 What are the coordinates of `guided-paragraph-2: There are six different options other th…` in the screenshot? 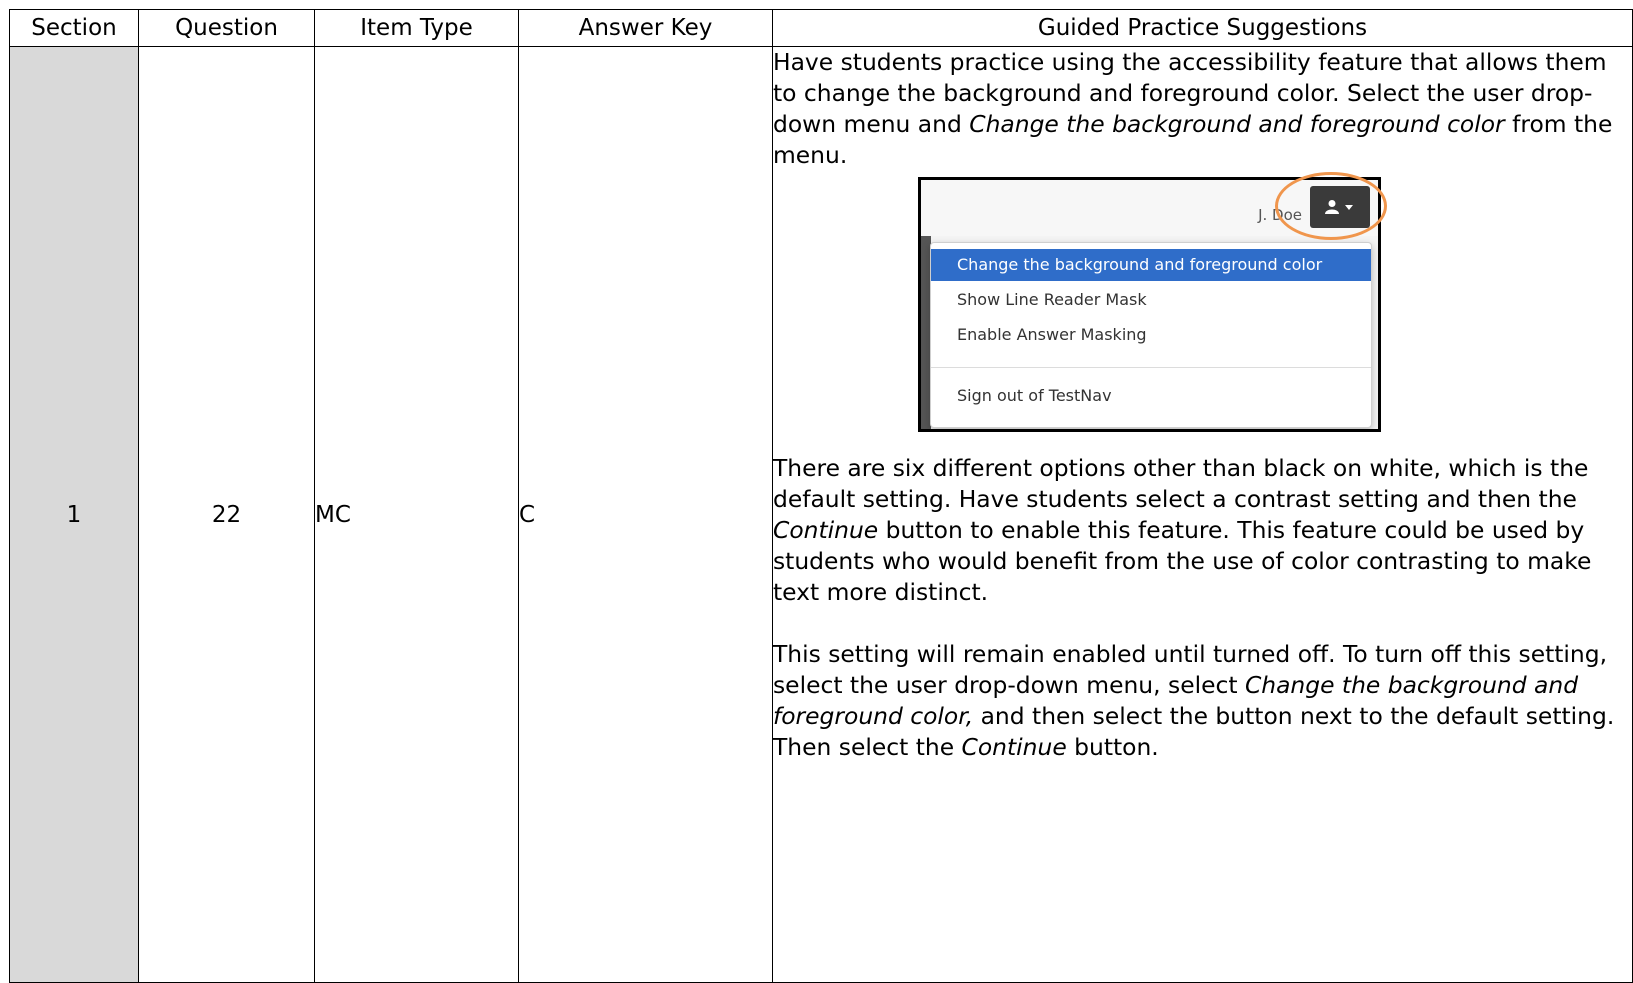 It's located at (1202, 530).